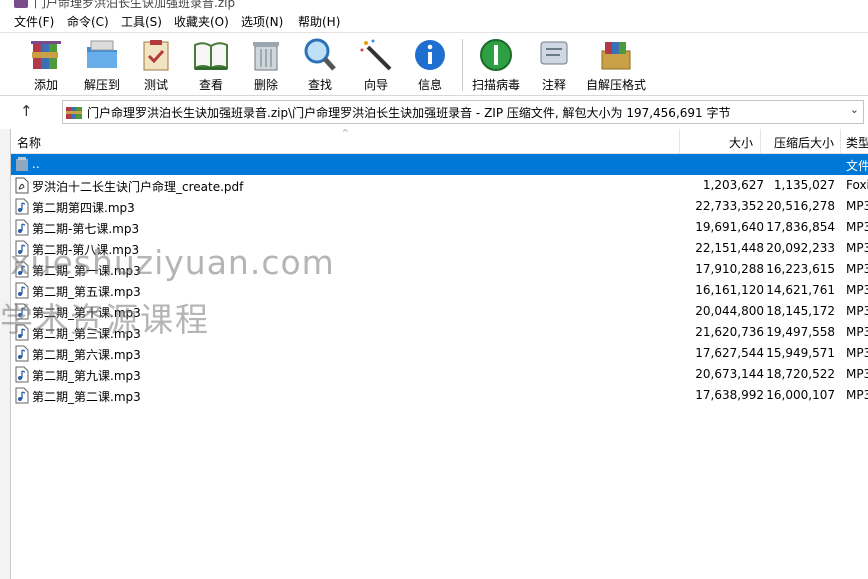  Describe the element at coordinates (800, 227) in the screenshot. I see `file-packed-size: 17,836,854` at that location.